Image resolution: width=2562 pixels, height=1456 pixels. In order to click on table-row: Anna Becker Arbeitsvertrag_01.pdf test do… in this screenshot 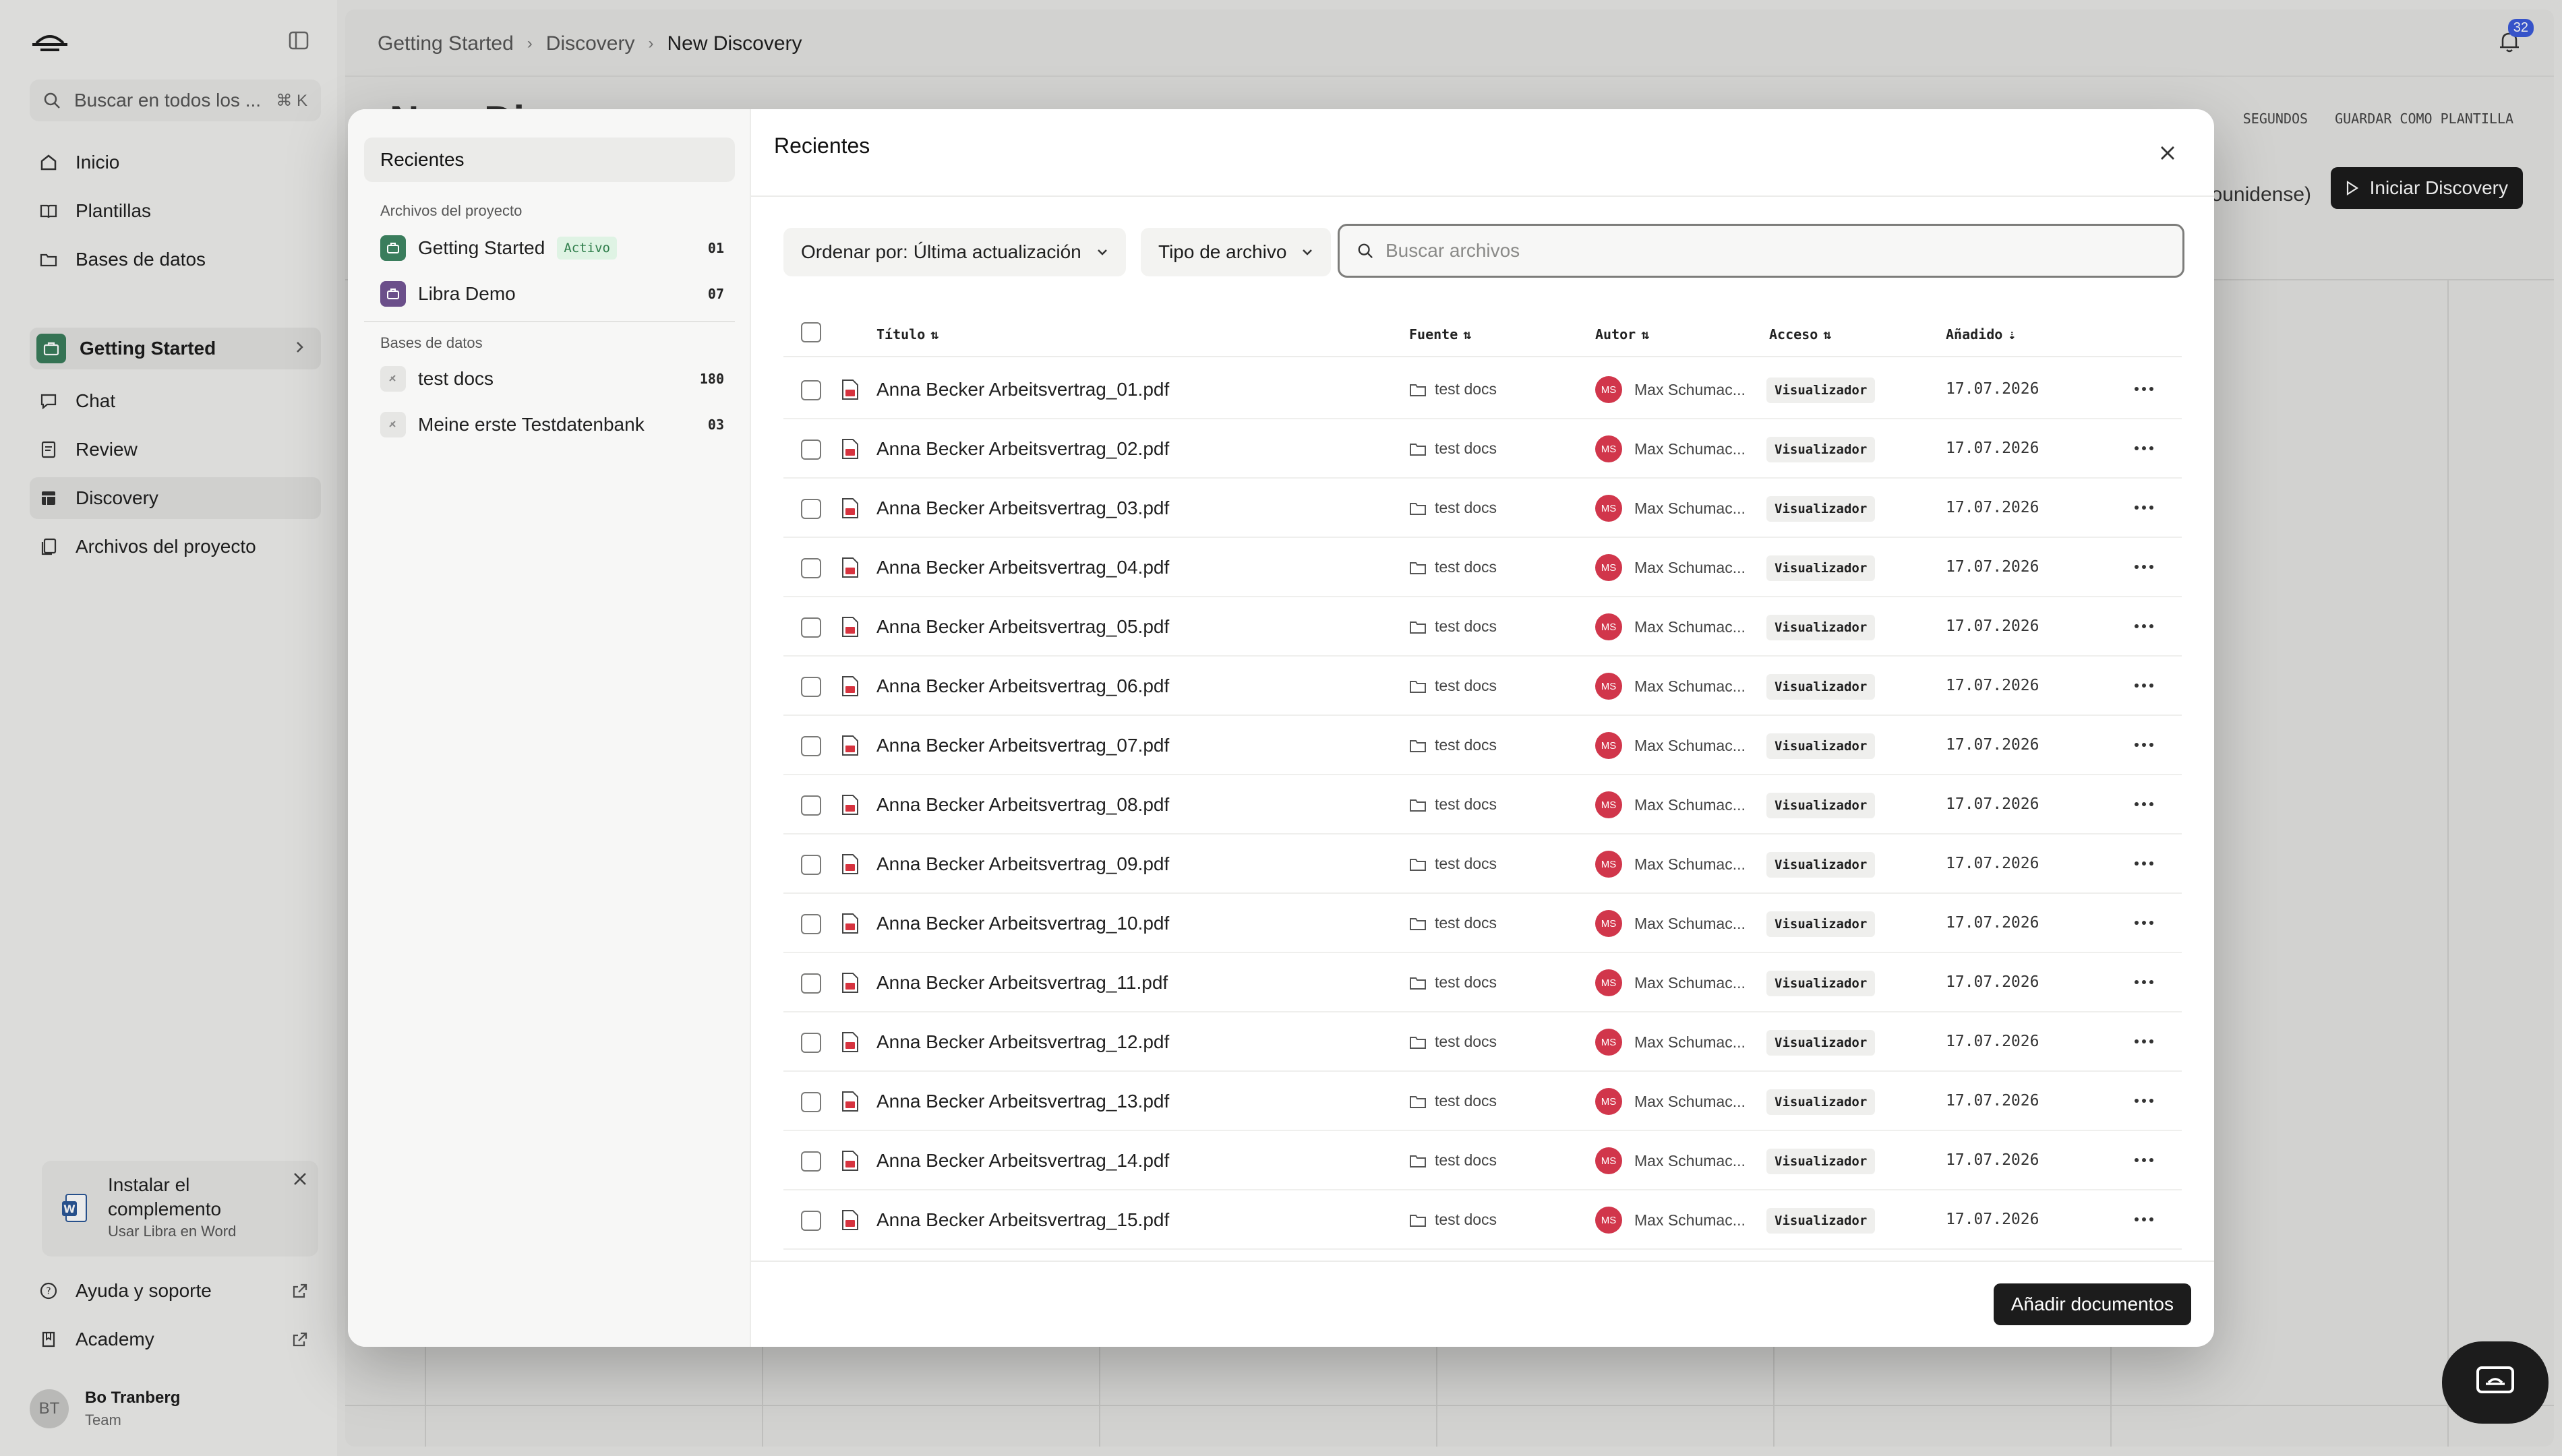, I will do `click(1482, 389)`.